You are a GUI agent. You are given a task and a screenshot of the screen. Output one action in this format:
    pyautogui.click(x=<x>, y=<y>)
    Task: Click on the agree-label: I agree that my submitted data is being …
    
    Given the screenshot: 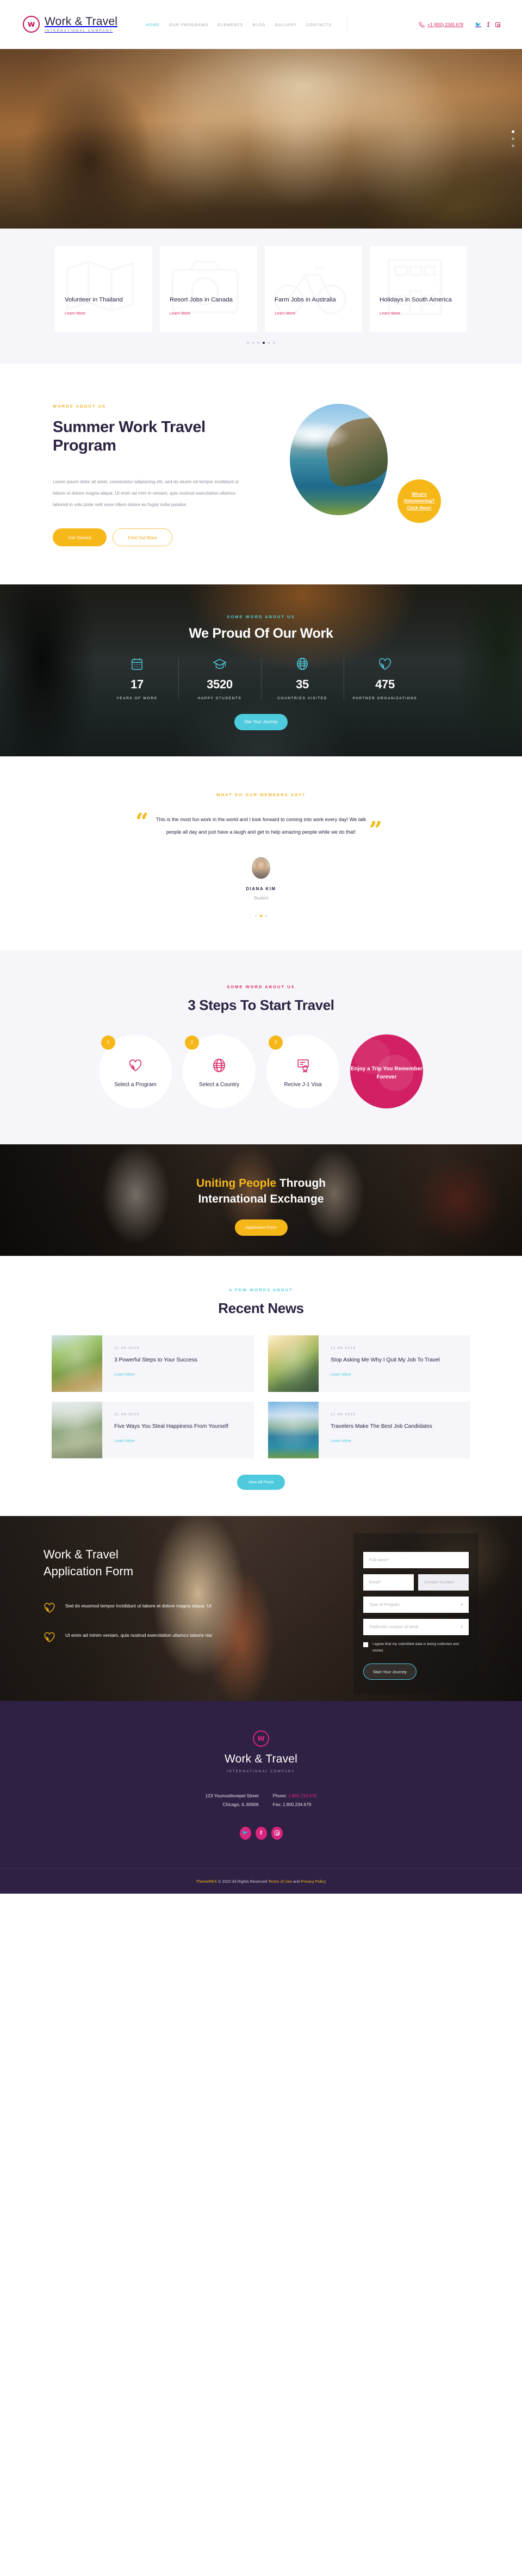 What is the action you would take?
    pyautogui.click(x=415, y=1647)
    